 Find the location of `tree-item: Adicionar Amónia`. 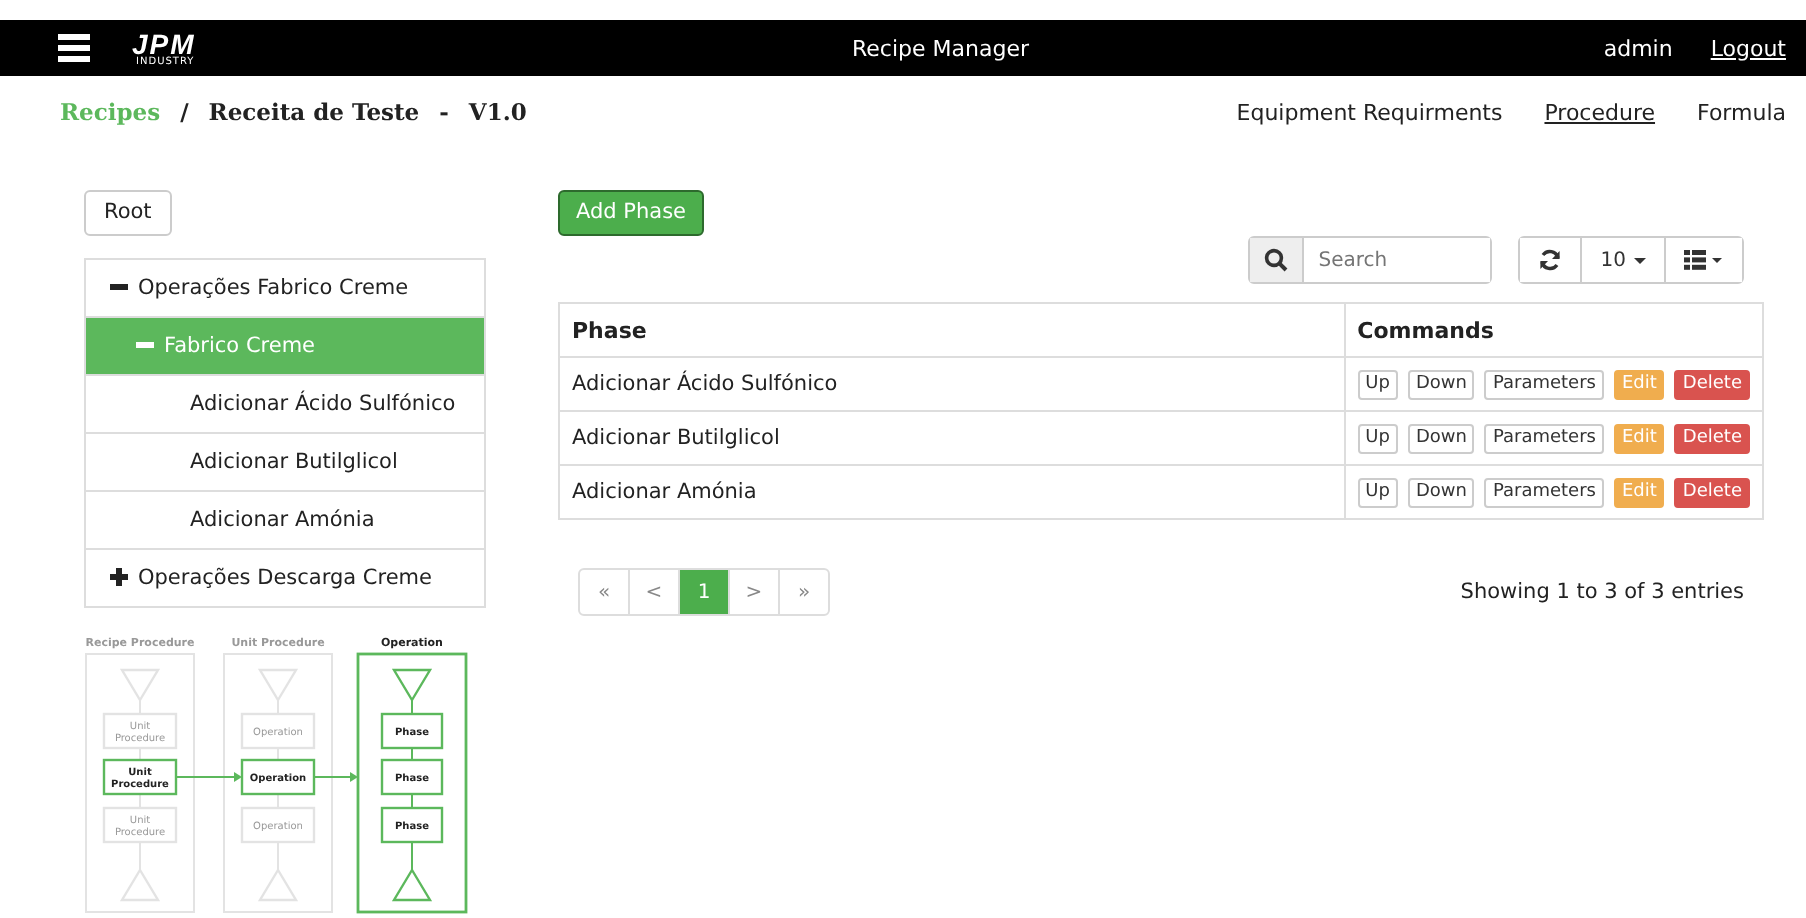

tree-item: Adicionar Amónia is located at coordinates (285, 518).